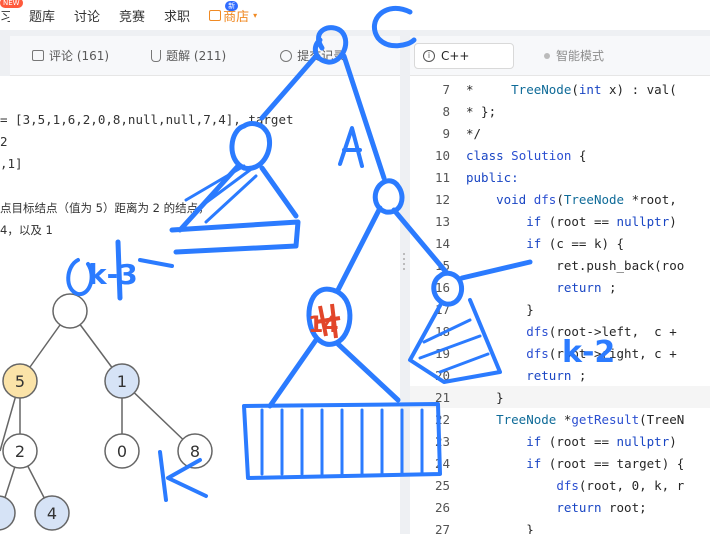 The height and width of the screenshot is (534, 710). I want to click on tab-submissions-label: 提交记录, so click(321, 56).